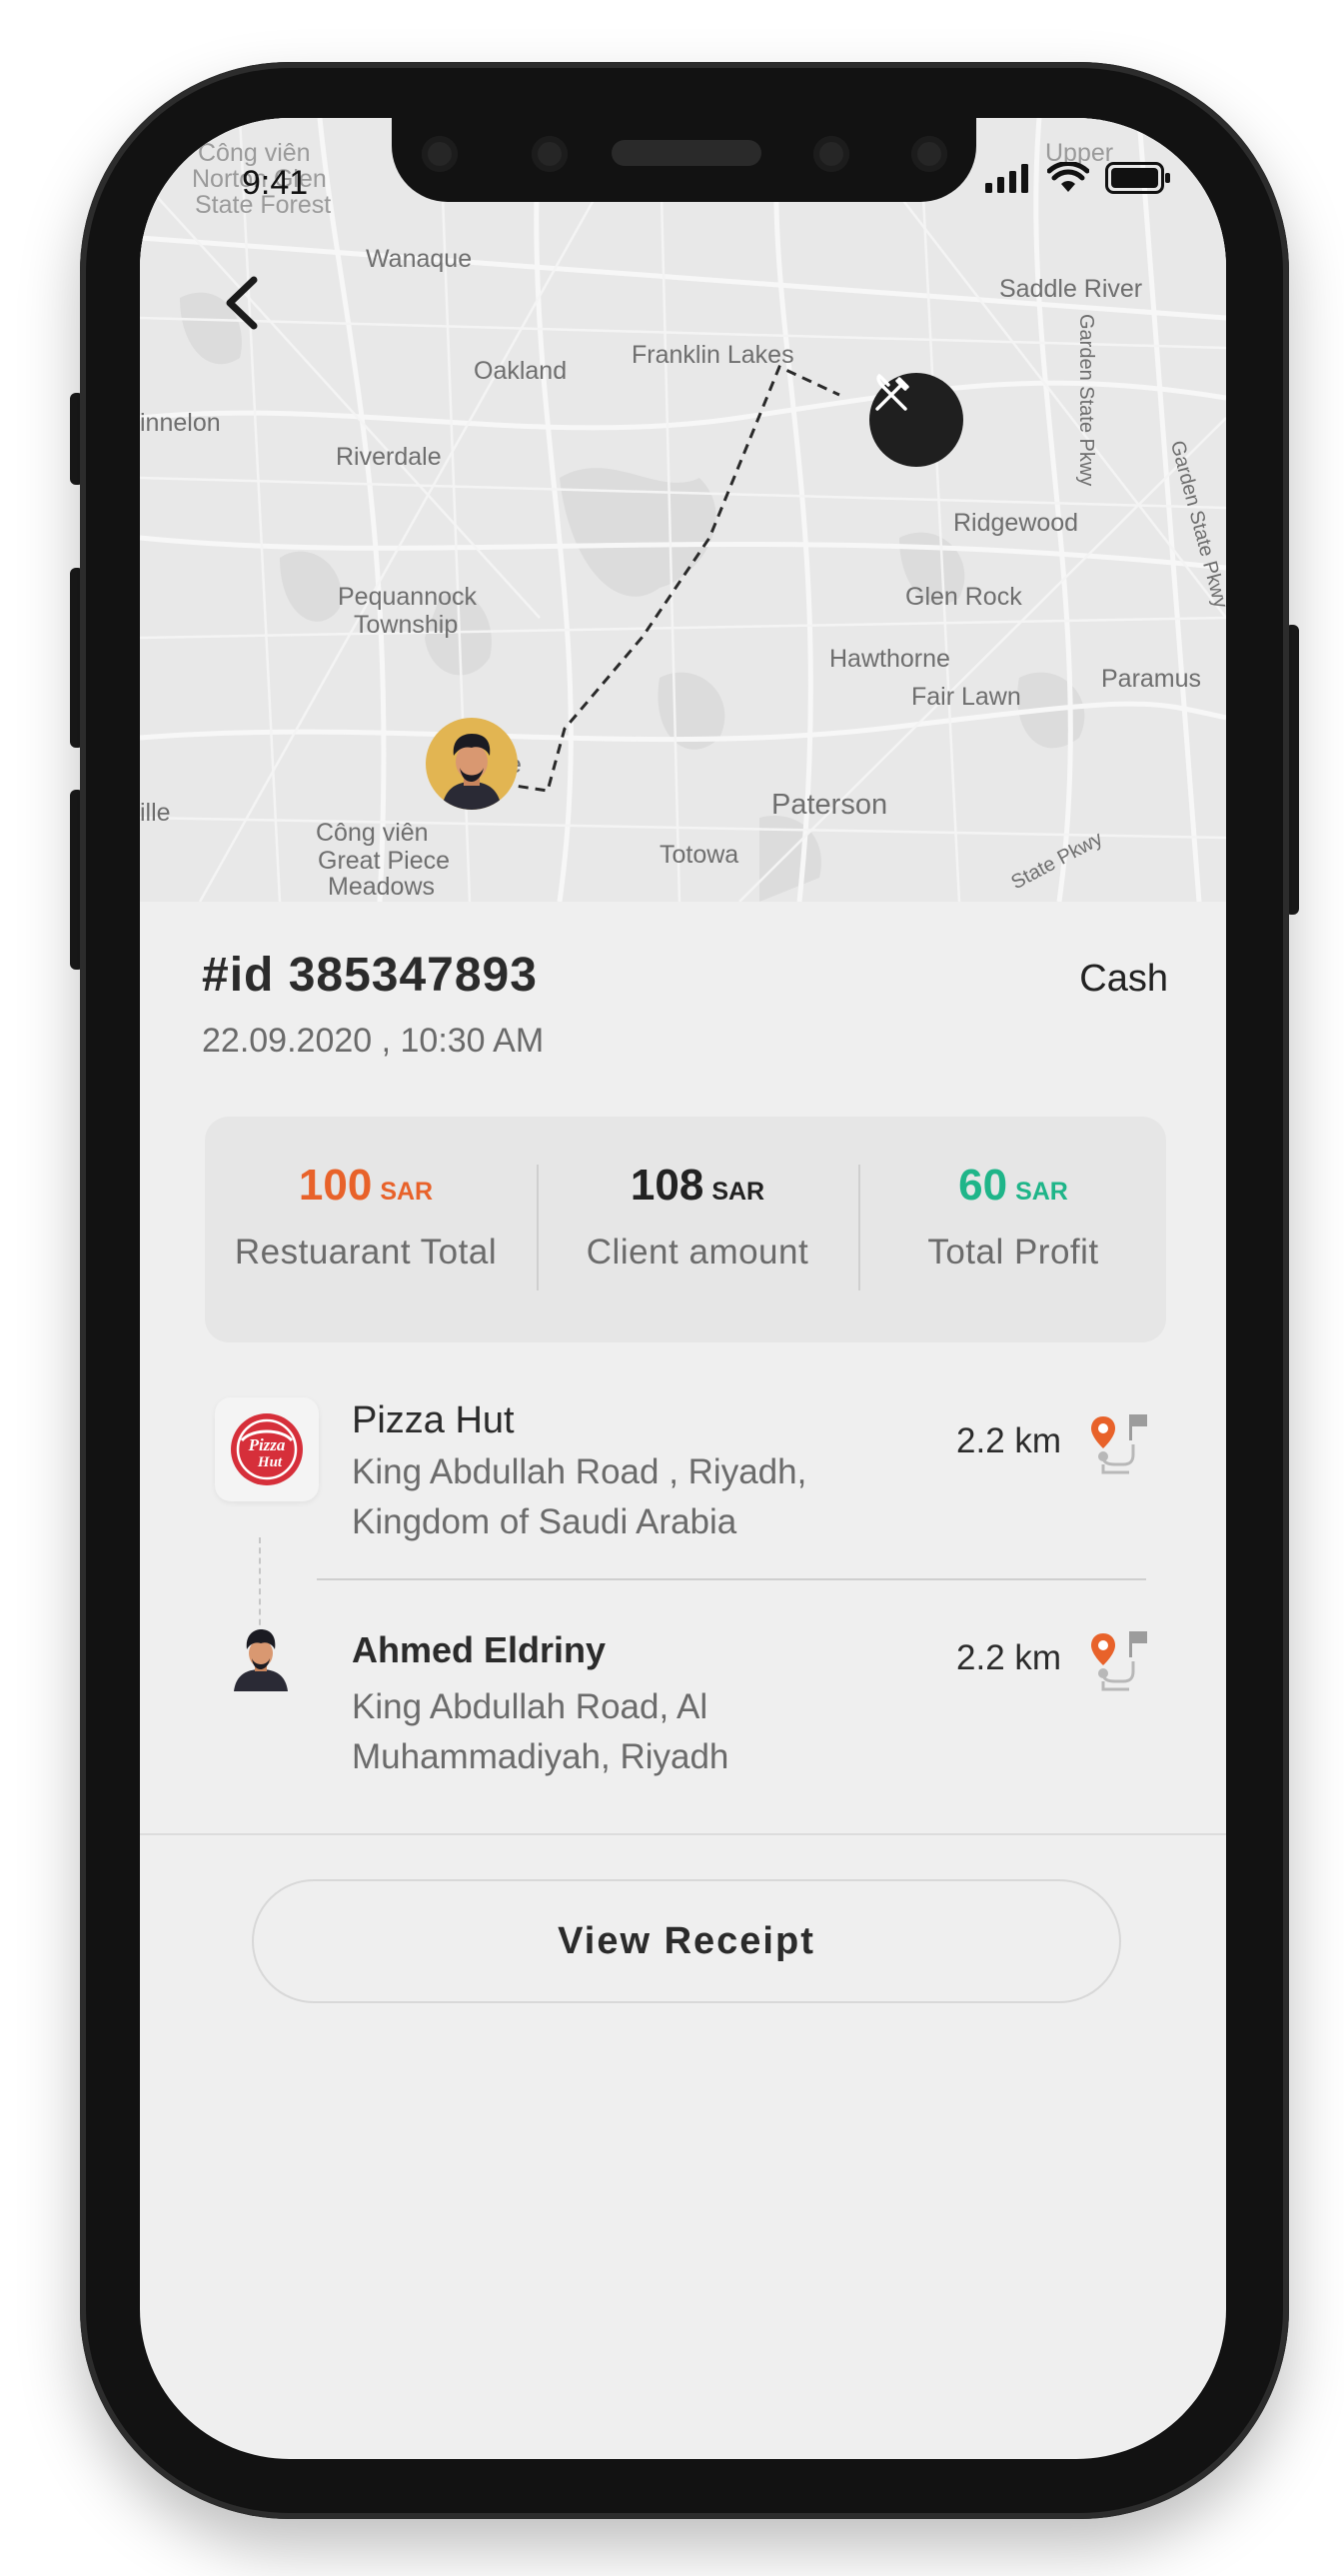  What do you see at coordinates (530, 1707) in the screenshot?
I see `address-line: King Abdullah Road, Al` at bounding box center [530, 1707].